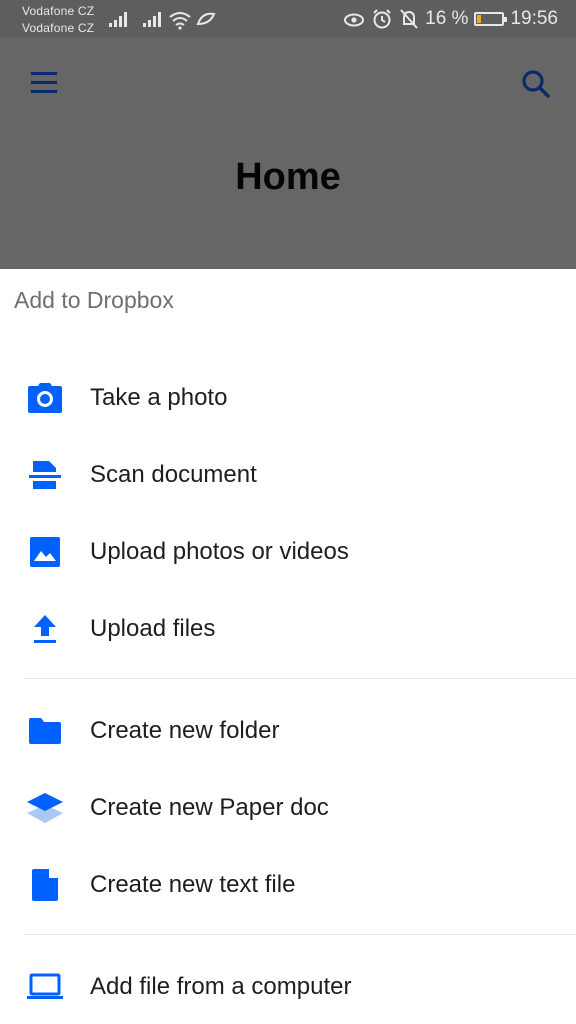  I want to click on signal-icon, so click(118, 19).